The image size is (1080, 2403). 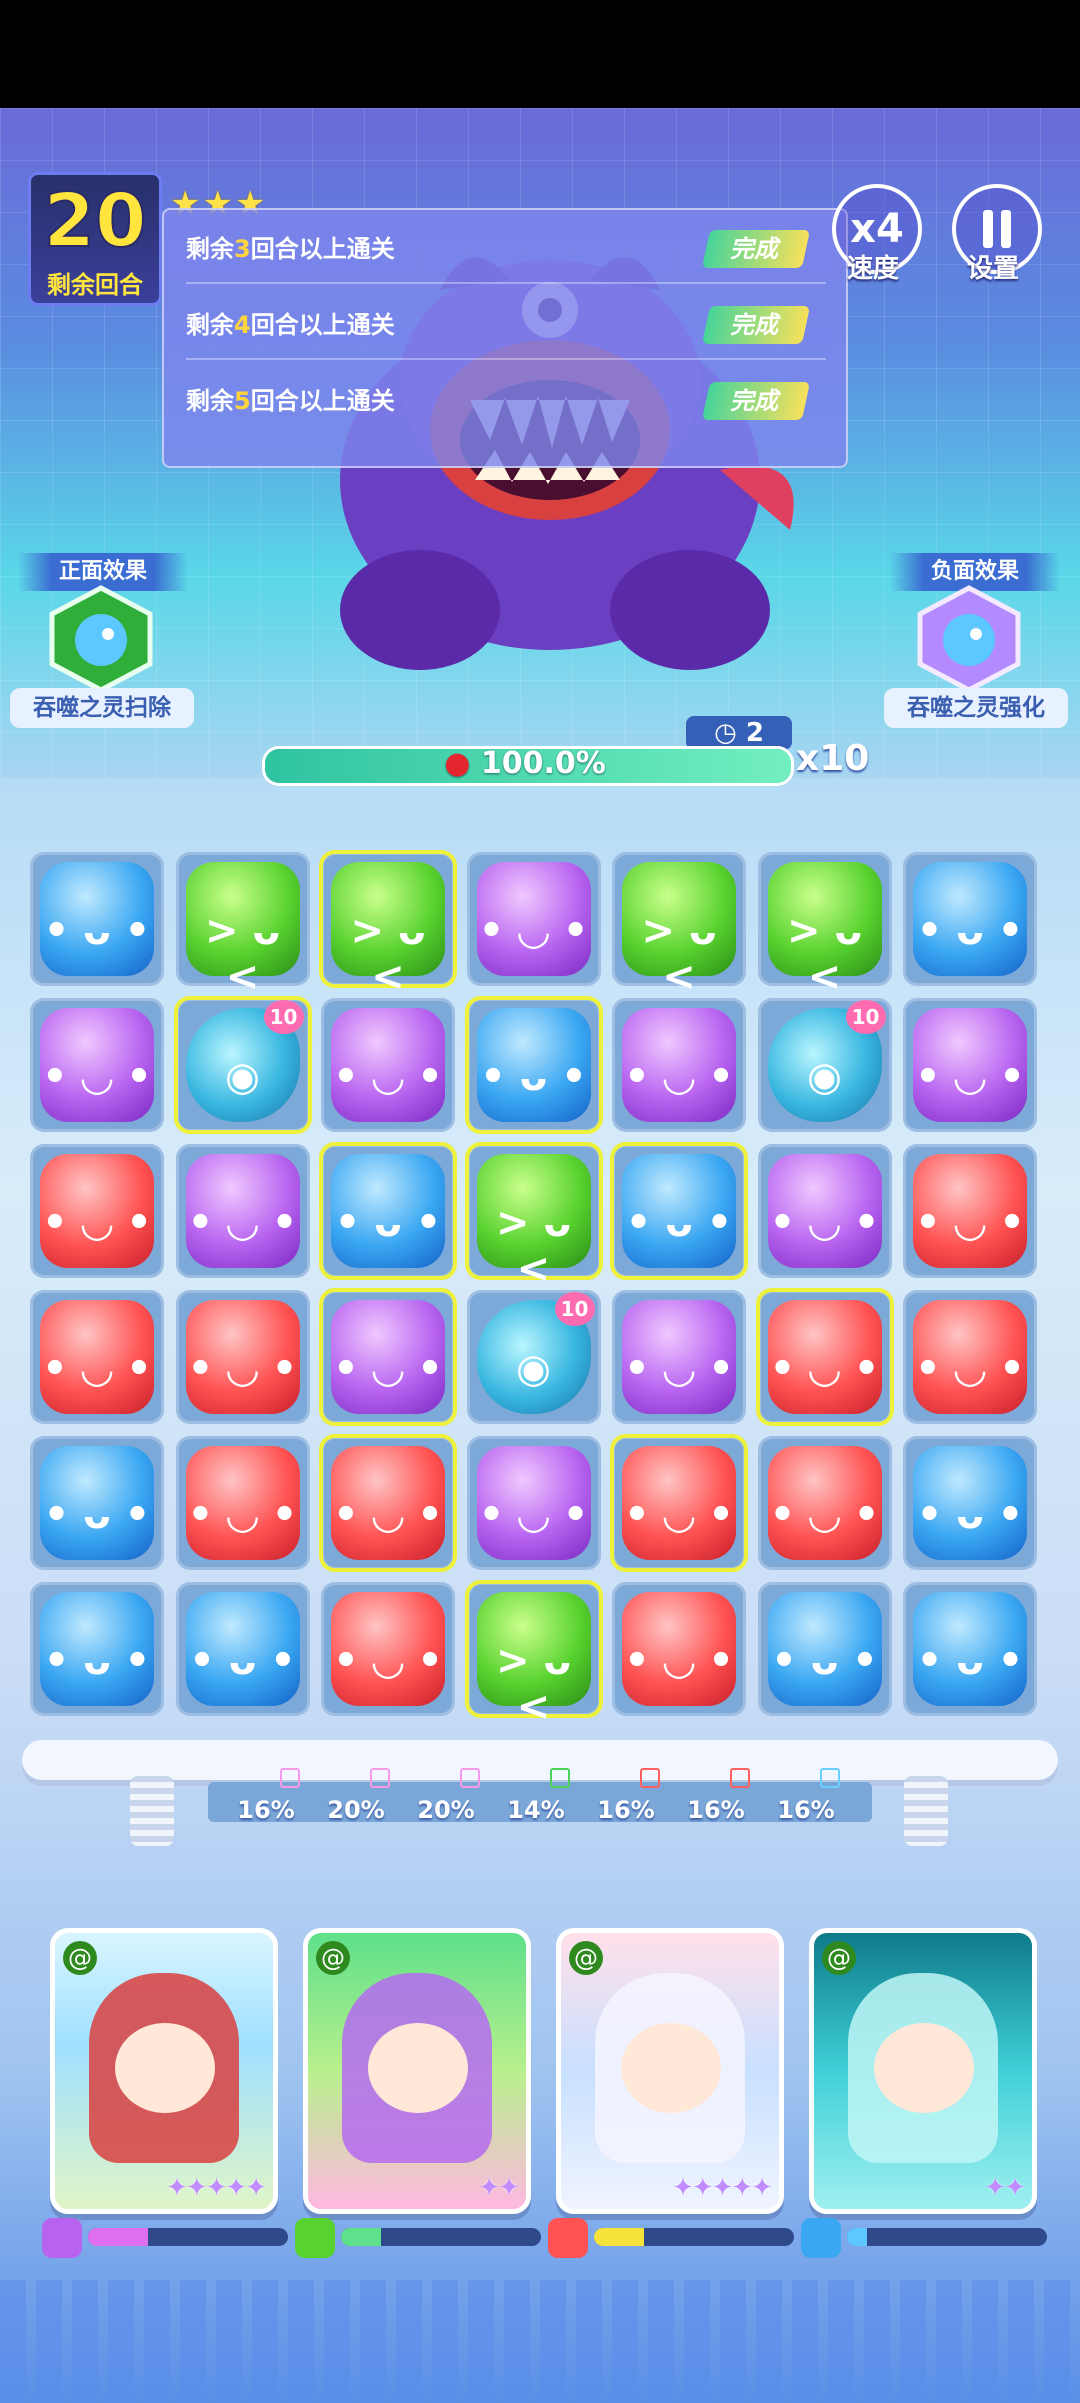 What do you see at coordinates (694, 2237) in the screenshot?
I see `hero-charge-bar` at bounding box center [694, 2237].